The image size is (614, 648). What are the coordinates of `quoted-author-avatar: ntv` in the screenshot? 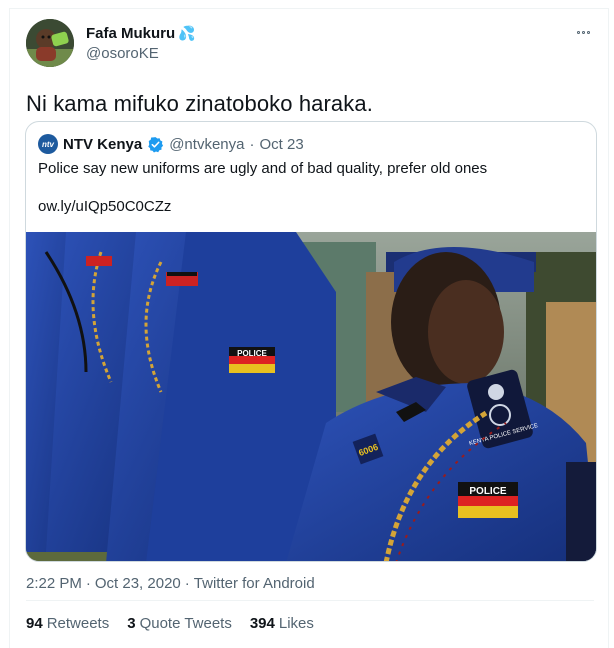 It's located at (48, 144).